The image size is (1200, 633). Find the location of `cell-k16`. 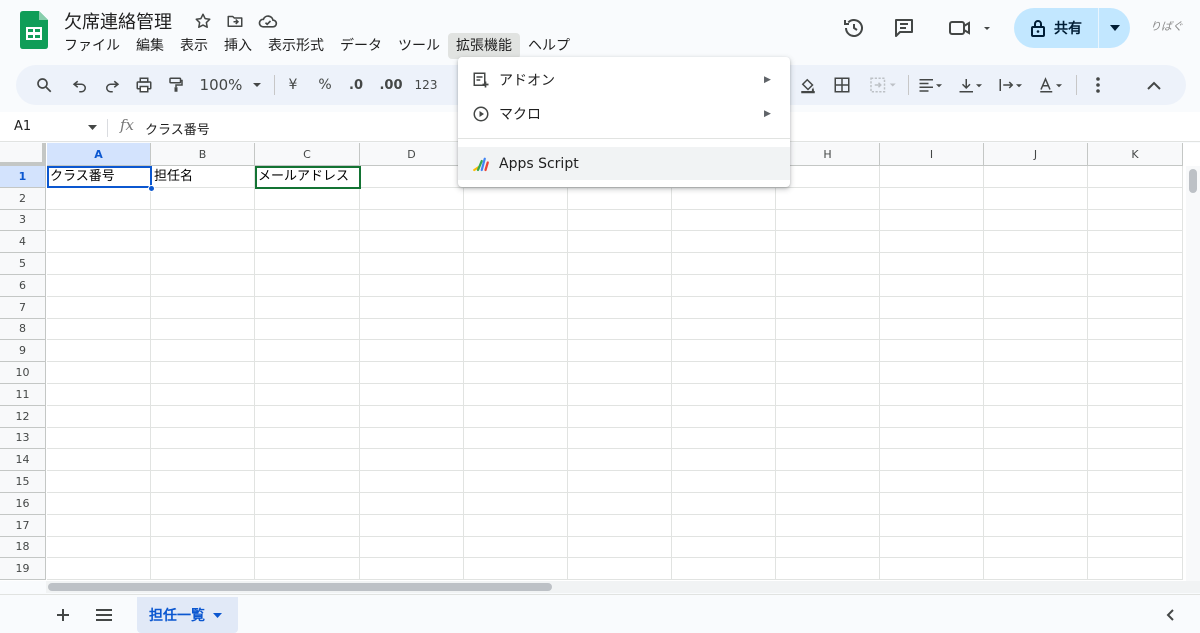

cell-k16 is located at coordinates (1135, 504).